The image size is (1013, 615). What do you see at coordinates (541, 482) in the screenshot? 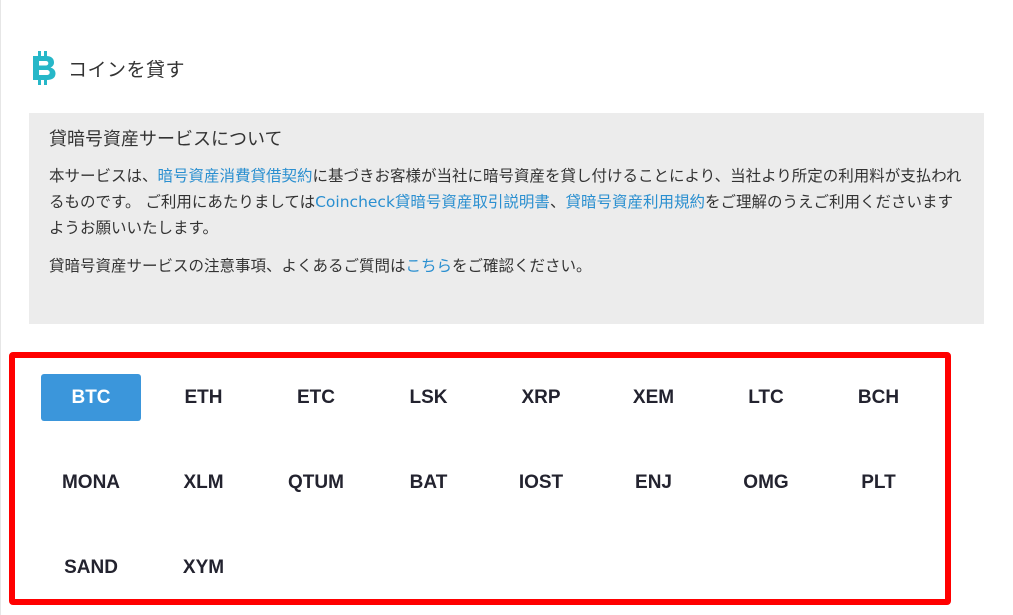
I see `coin-button-iost: IOST` at bounding box center [541, 482].